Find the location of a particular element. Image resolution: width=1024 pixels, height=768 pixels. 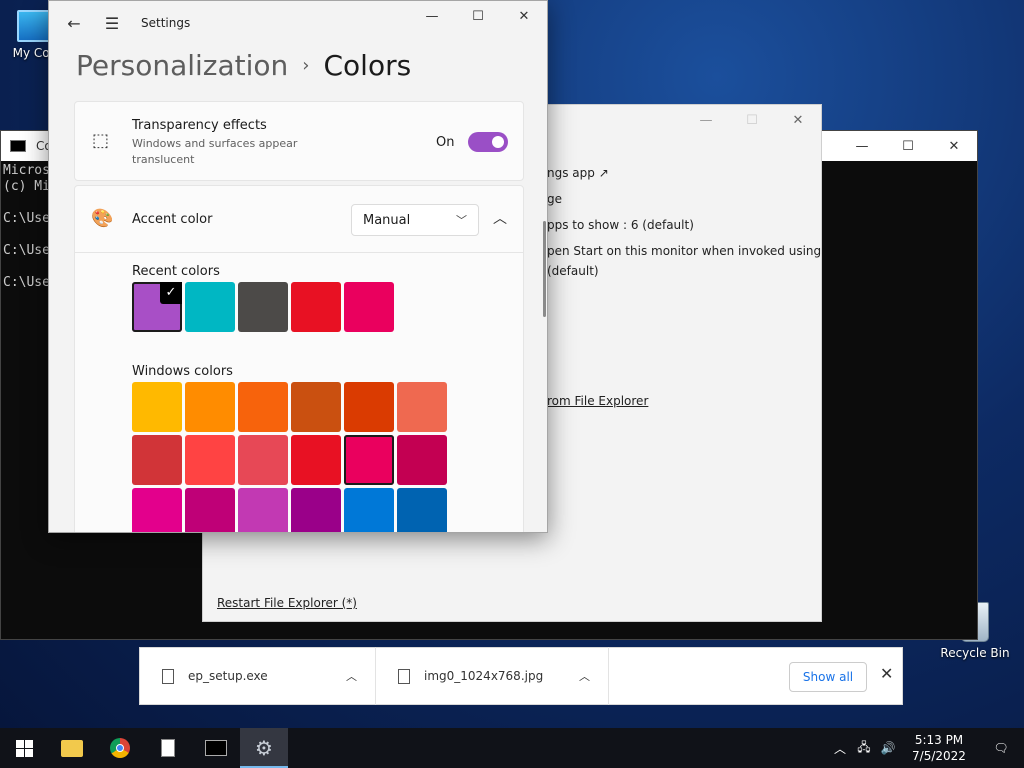

document-icon is located at coordinates (168, 748).